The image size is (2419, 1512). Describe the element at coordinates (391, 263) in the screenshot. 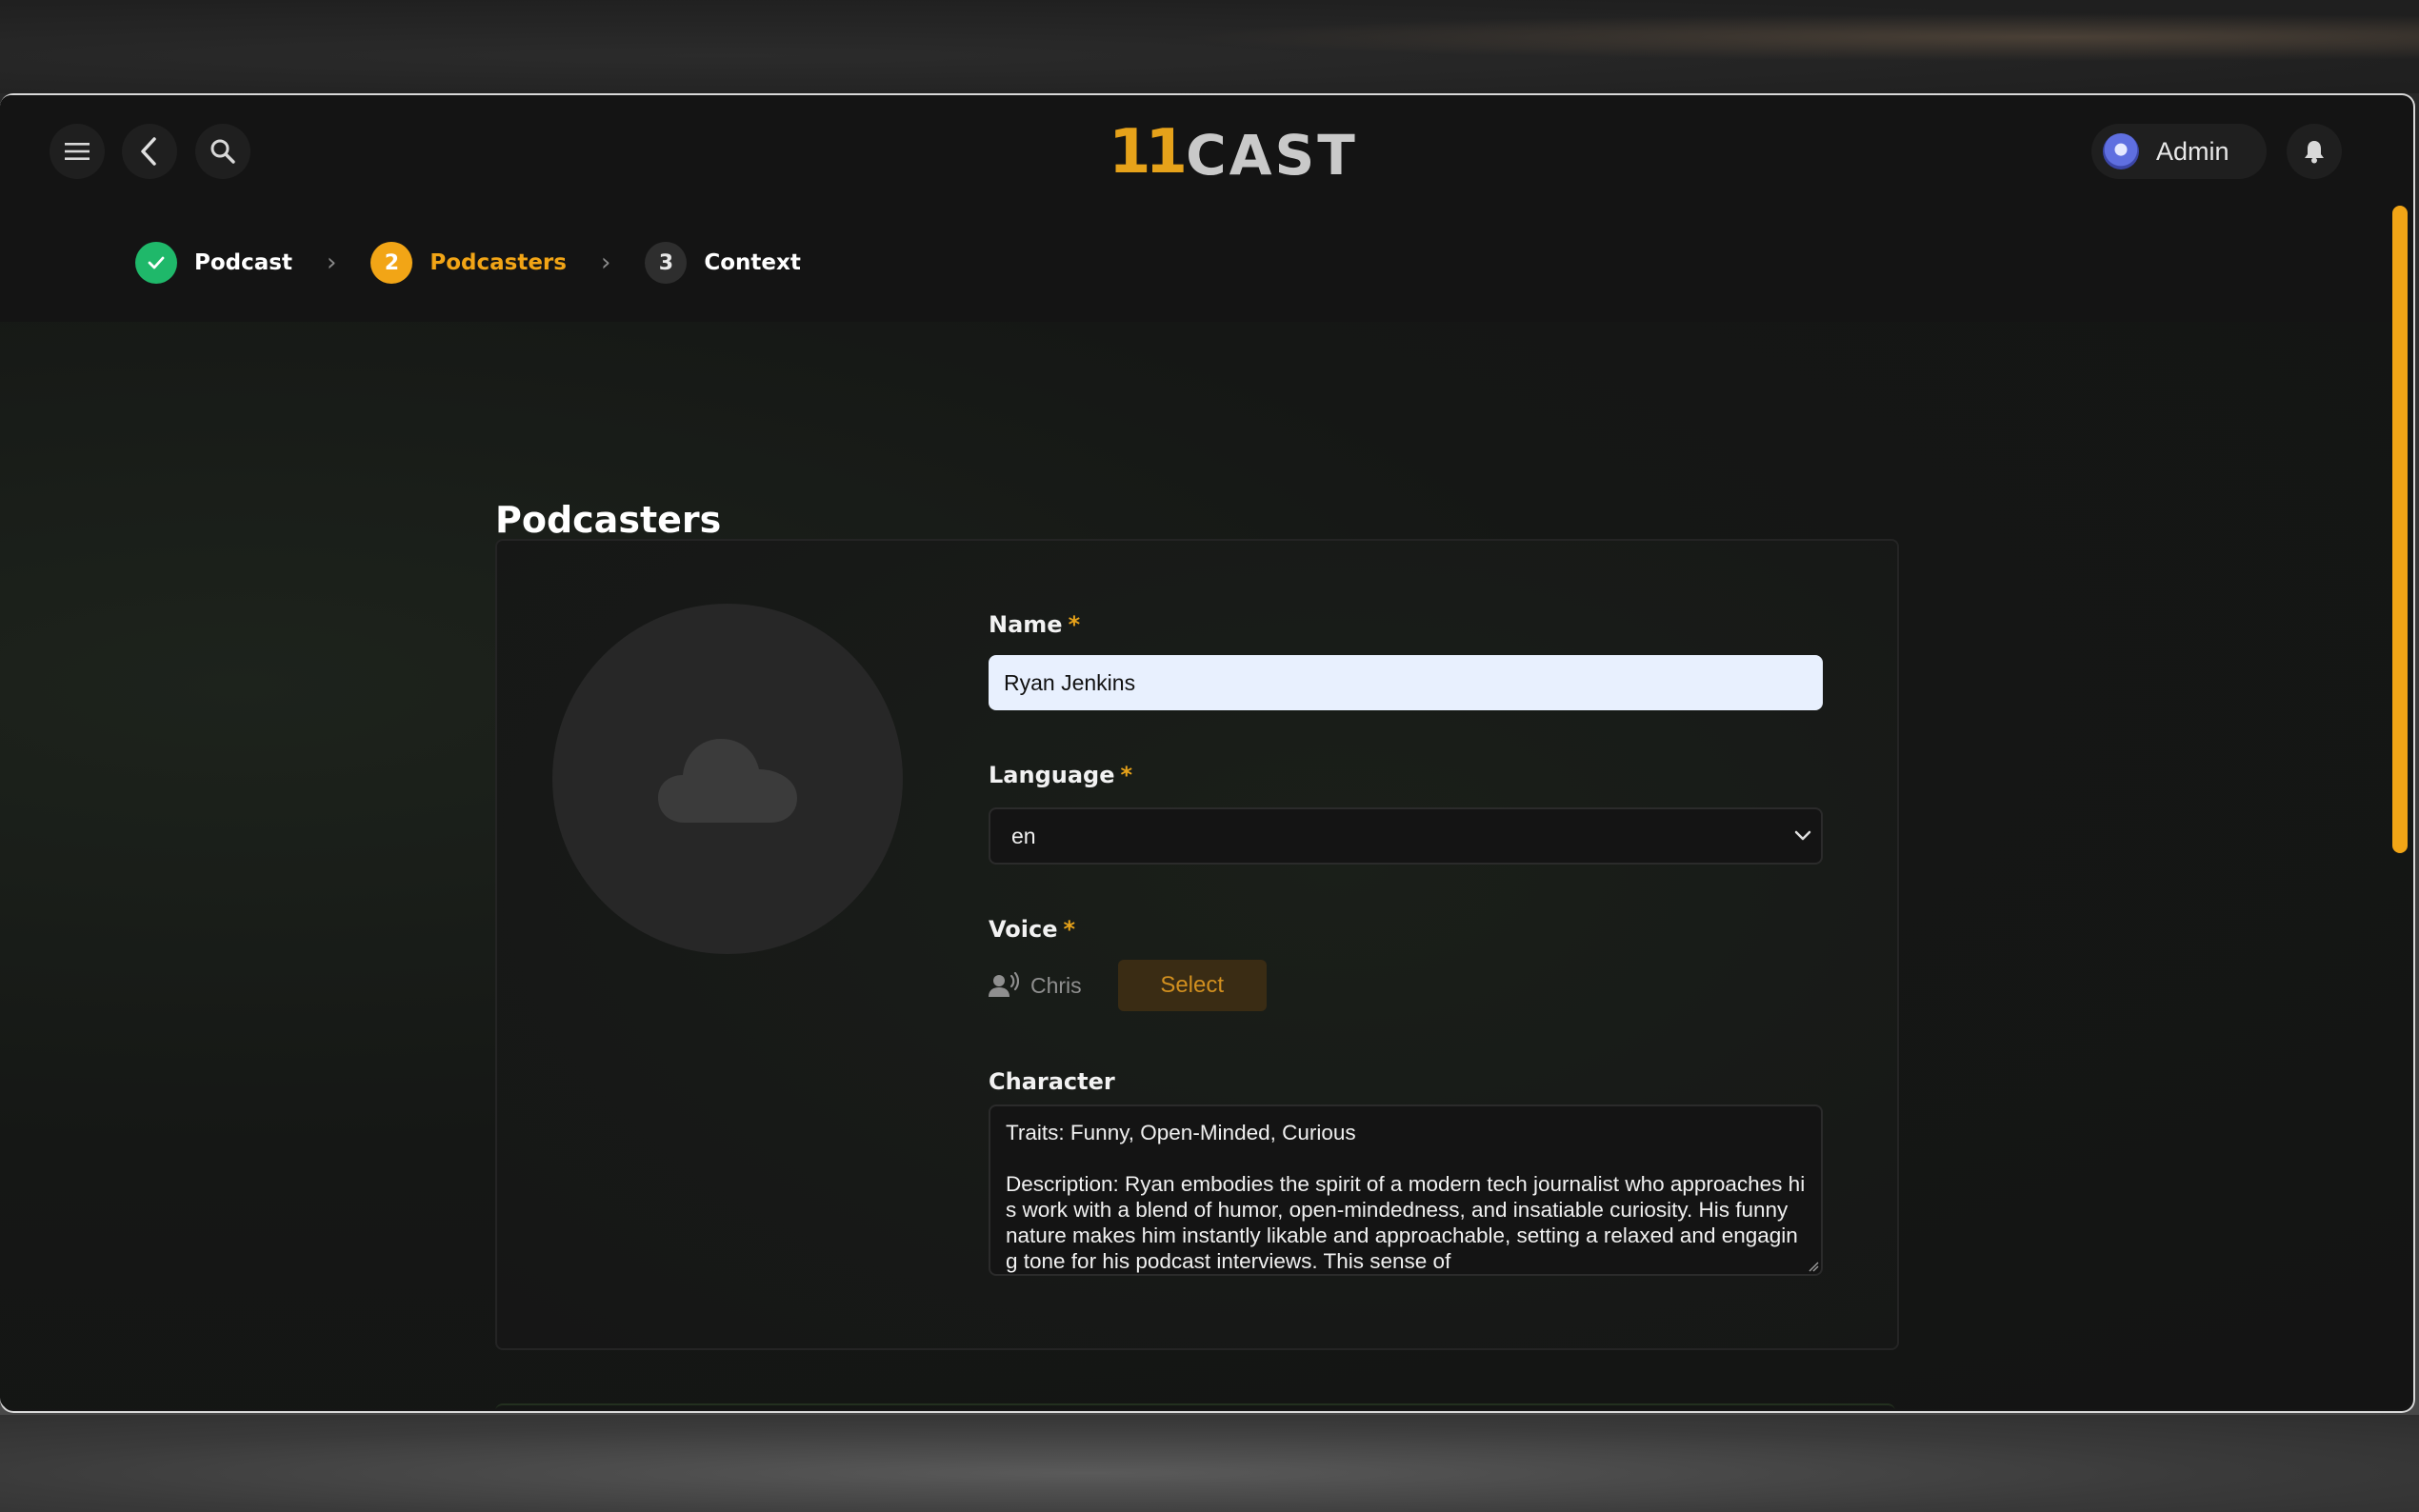

I see `step-2-number: 2` at that location.